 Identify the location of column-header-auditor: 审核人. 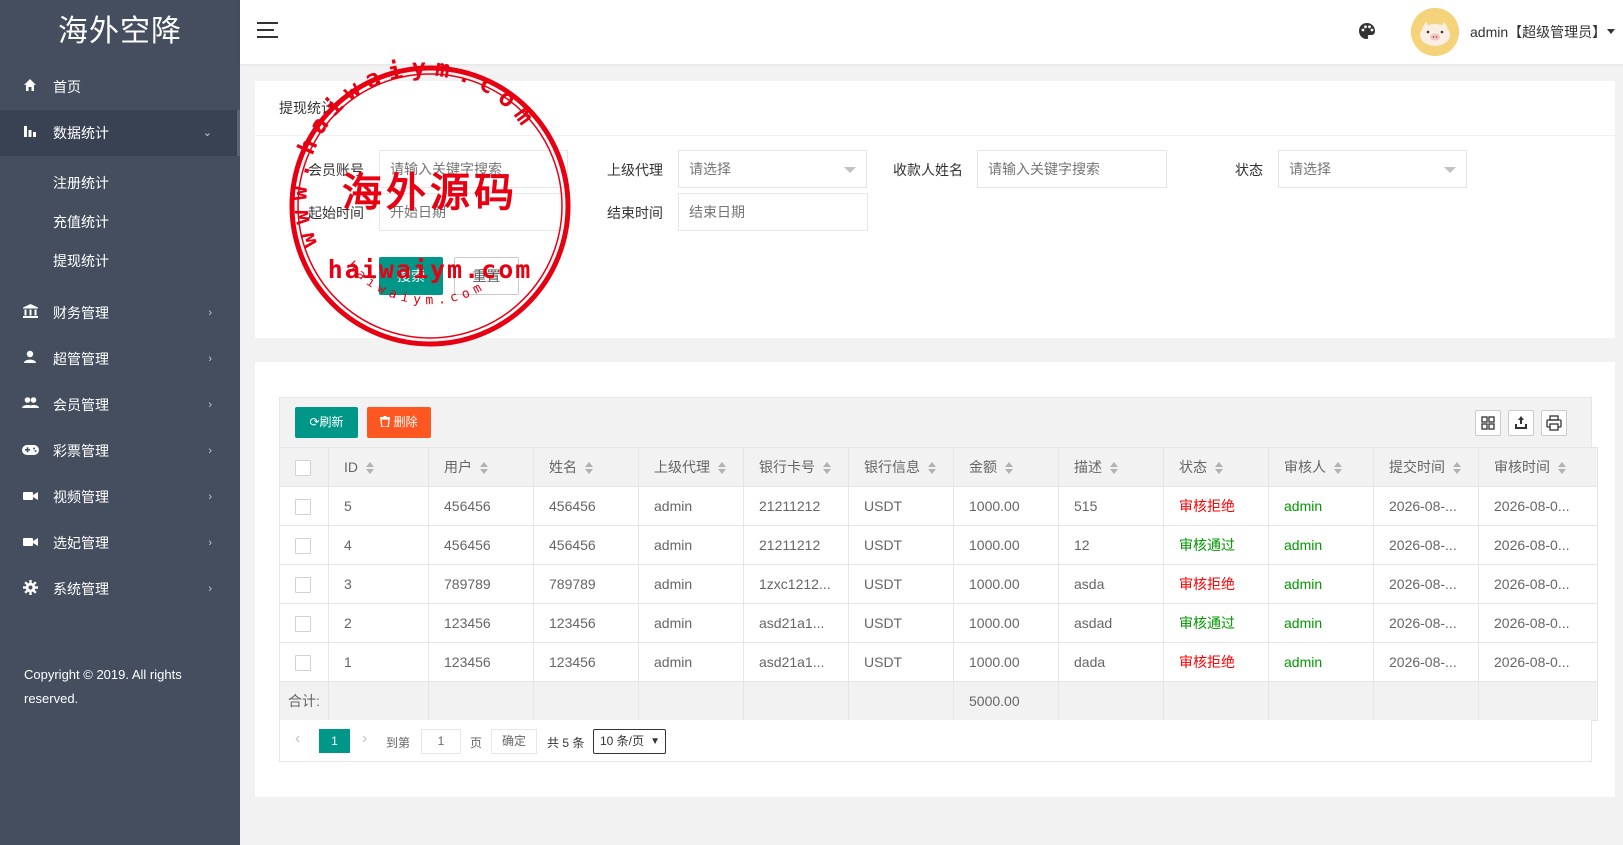
(1321, 467).